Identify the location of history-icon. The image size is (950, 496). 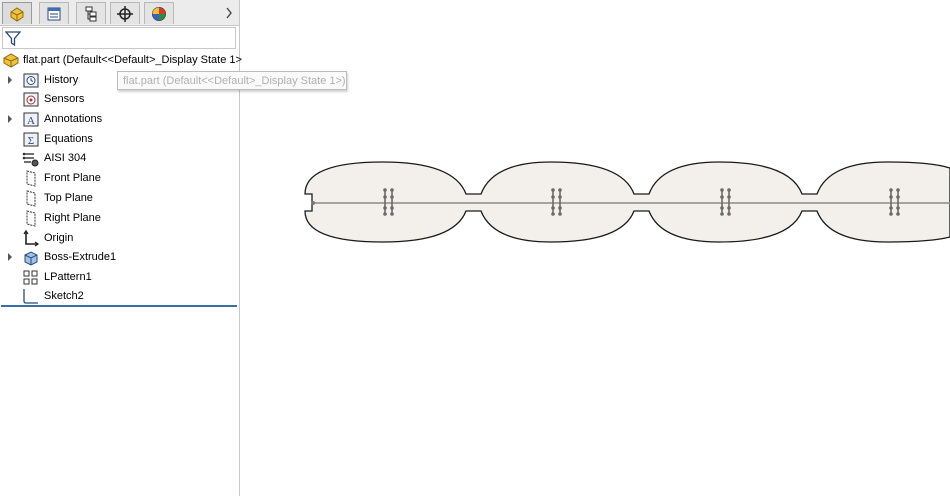
(31, 80).